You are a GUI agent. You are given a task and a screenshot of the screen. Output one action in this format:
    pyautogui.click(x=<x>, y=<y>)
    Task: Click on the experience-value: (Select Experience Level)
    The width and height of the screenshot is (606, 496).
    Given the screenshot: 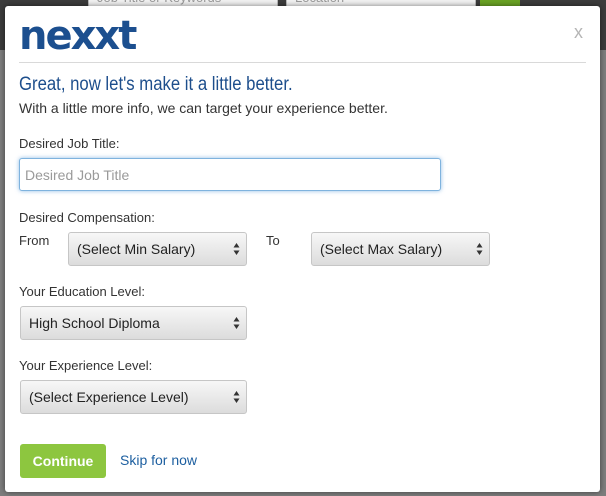 What is the action you would take?
    pyautogui.click(x=109, y=397)
    